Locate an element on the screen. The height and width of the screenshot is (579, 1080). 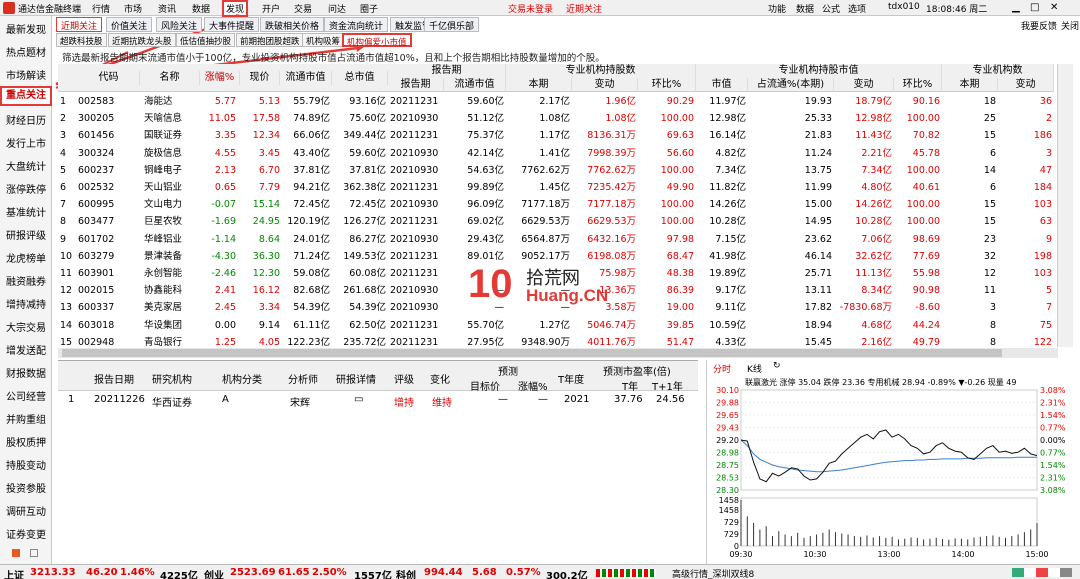
col-report-detail: 研报详情 is located at coordinates (356, 378).